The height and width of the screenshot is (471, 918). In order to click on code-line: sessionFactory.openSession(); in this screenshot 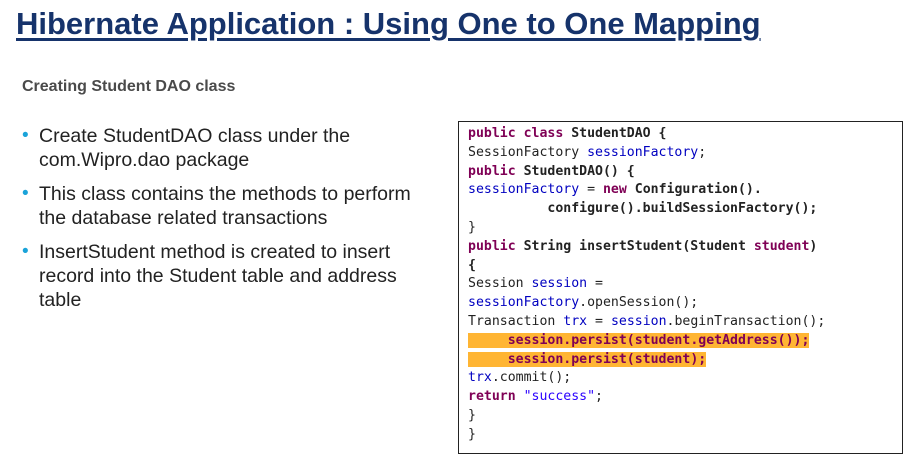, I will do `click(685, 303)`.